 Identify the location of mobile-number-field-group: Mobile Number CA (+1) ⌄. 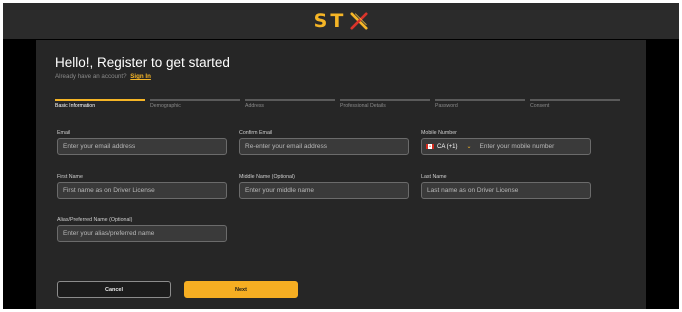
(506, 142).